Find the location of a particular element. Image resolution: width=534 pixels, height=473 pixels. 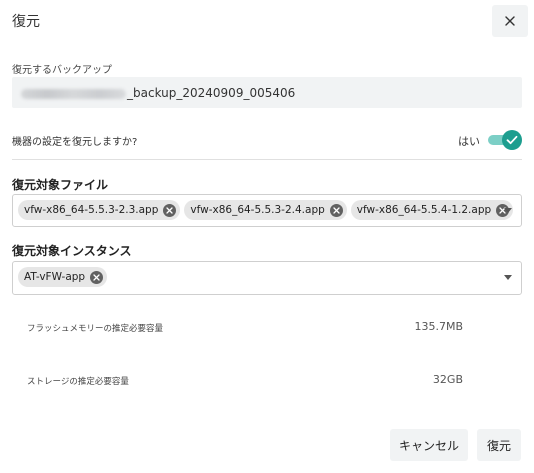

restore-button: 復元 is located at coordinates (499, 445).